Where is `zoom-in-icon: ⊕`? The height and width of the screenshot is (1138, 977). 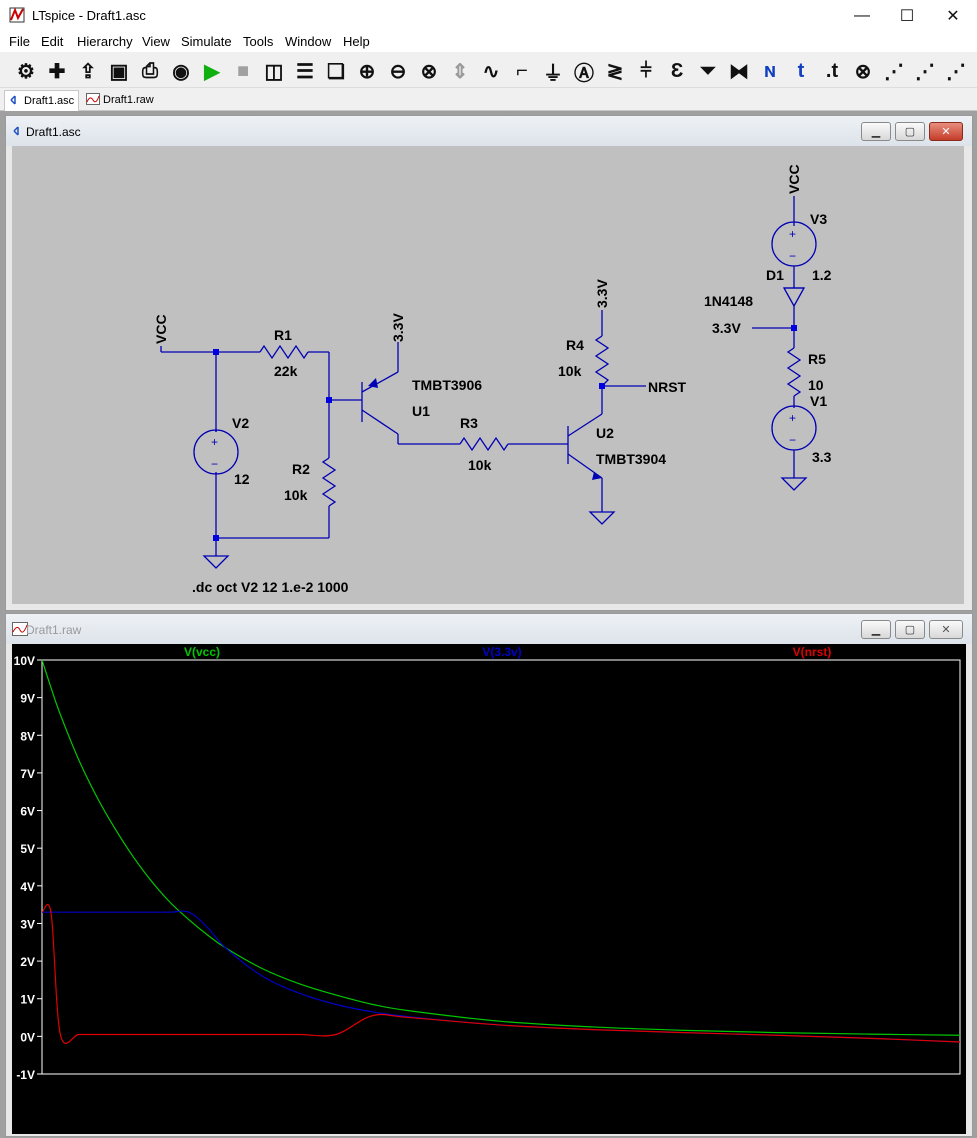 zoom-in-icon: ⊕ is located at coordinates (367, 71).